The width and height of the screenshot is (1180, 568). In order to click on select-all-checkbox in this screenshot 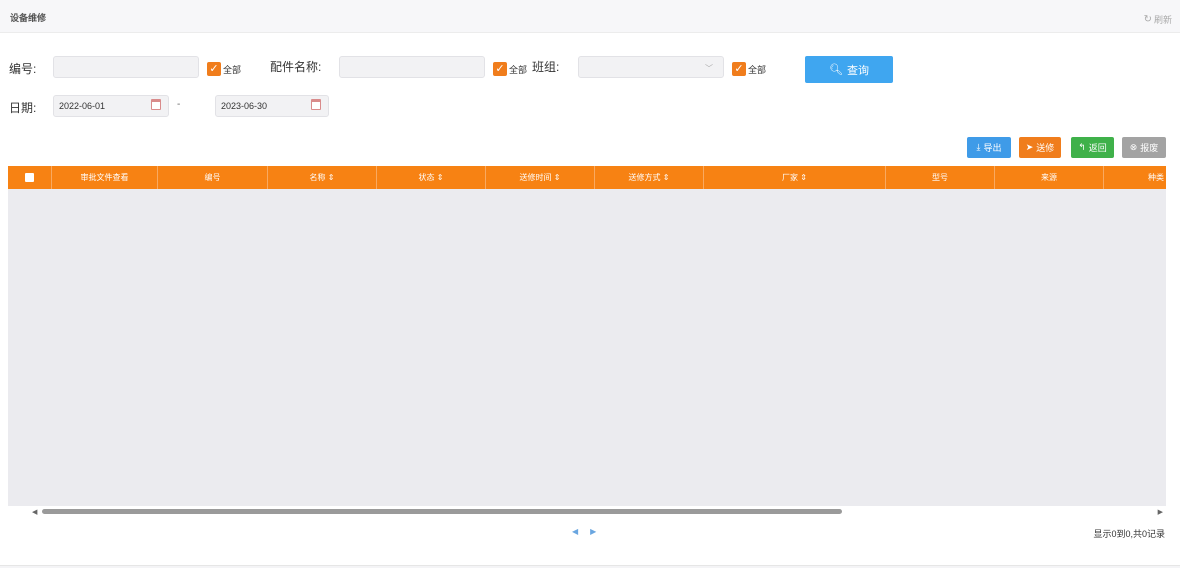, I will do `click(30, 177)`.